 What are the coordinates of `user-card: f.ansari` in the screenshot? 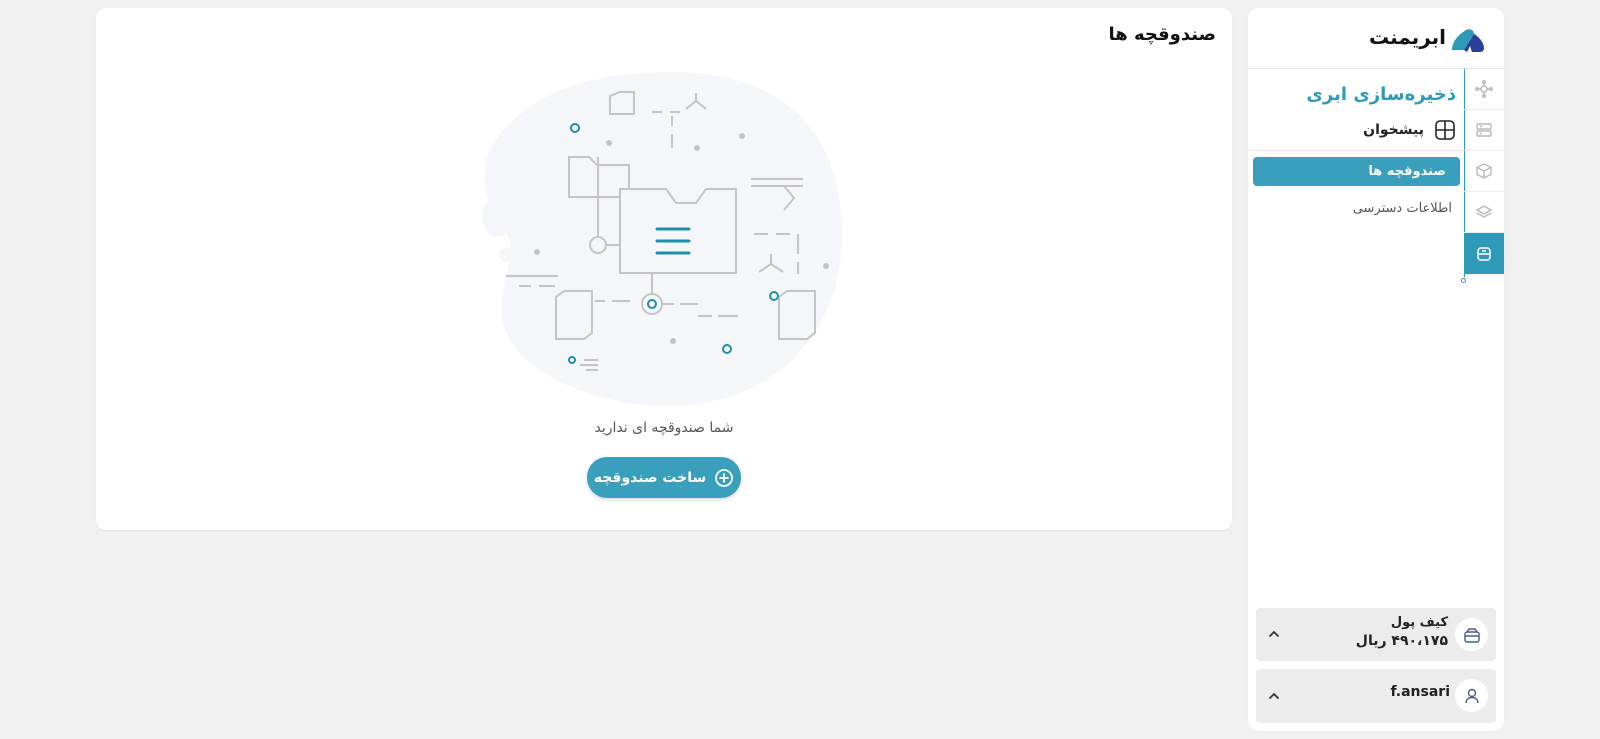 It's located at (1376, 696).